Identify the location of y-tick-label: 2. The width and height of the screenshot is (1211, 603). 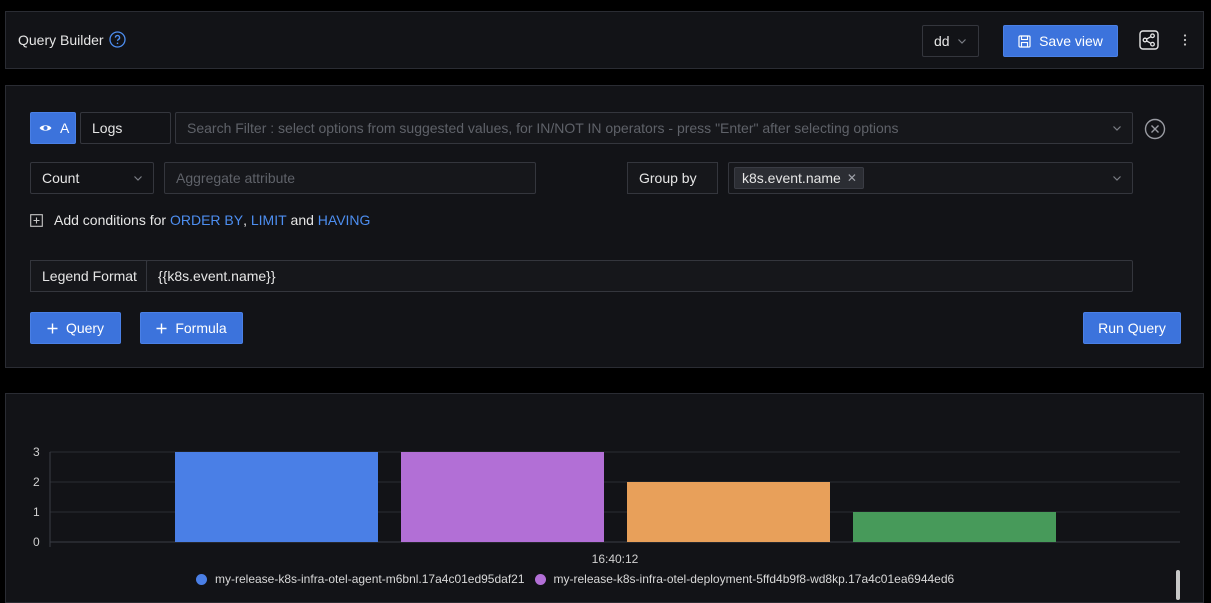
(36, 482).